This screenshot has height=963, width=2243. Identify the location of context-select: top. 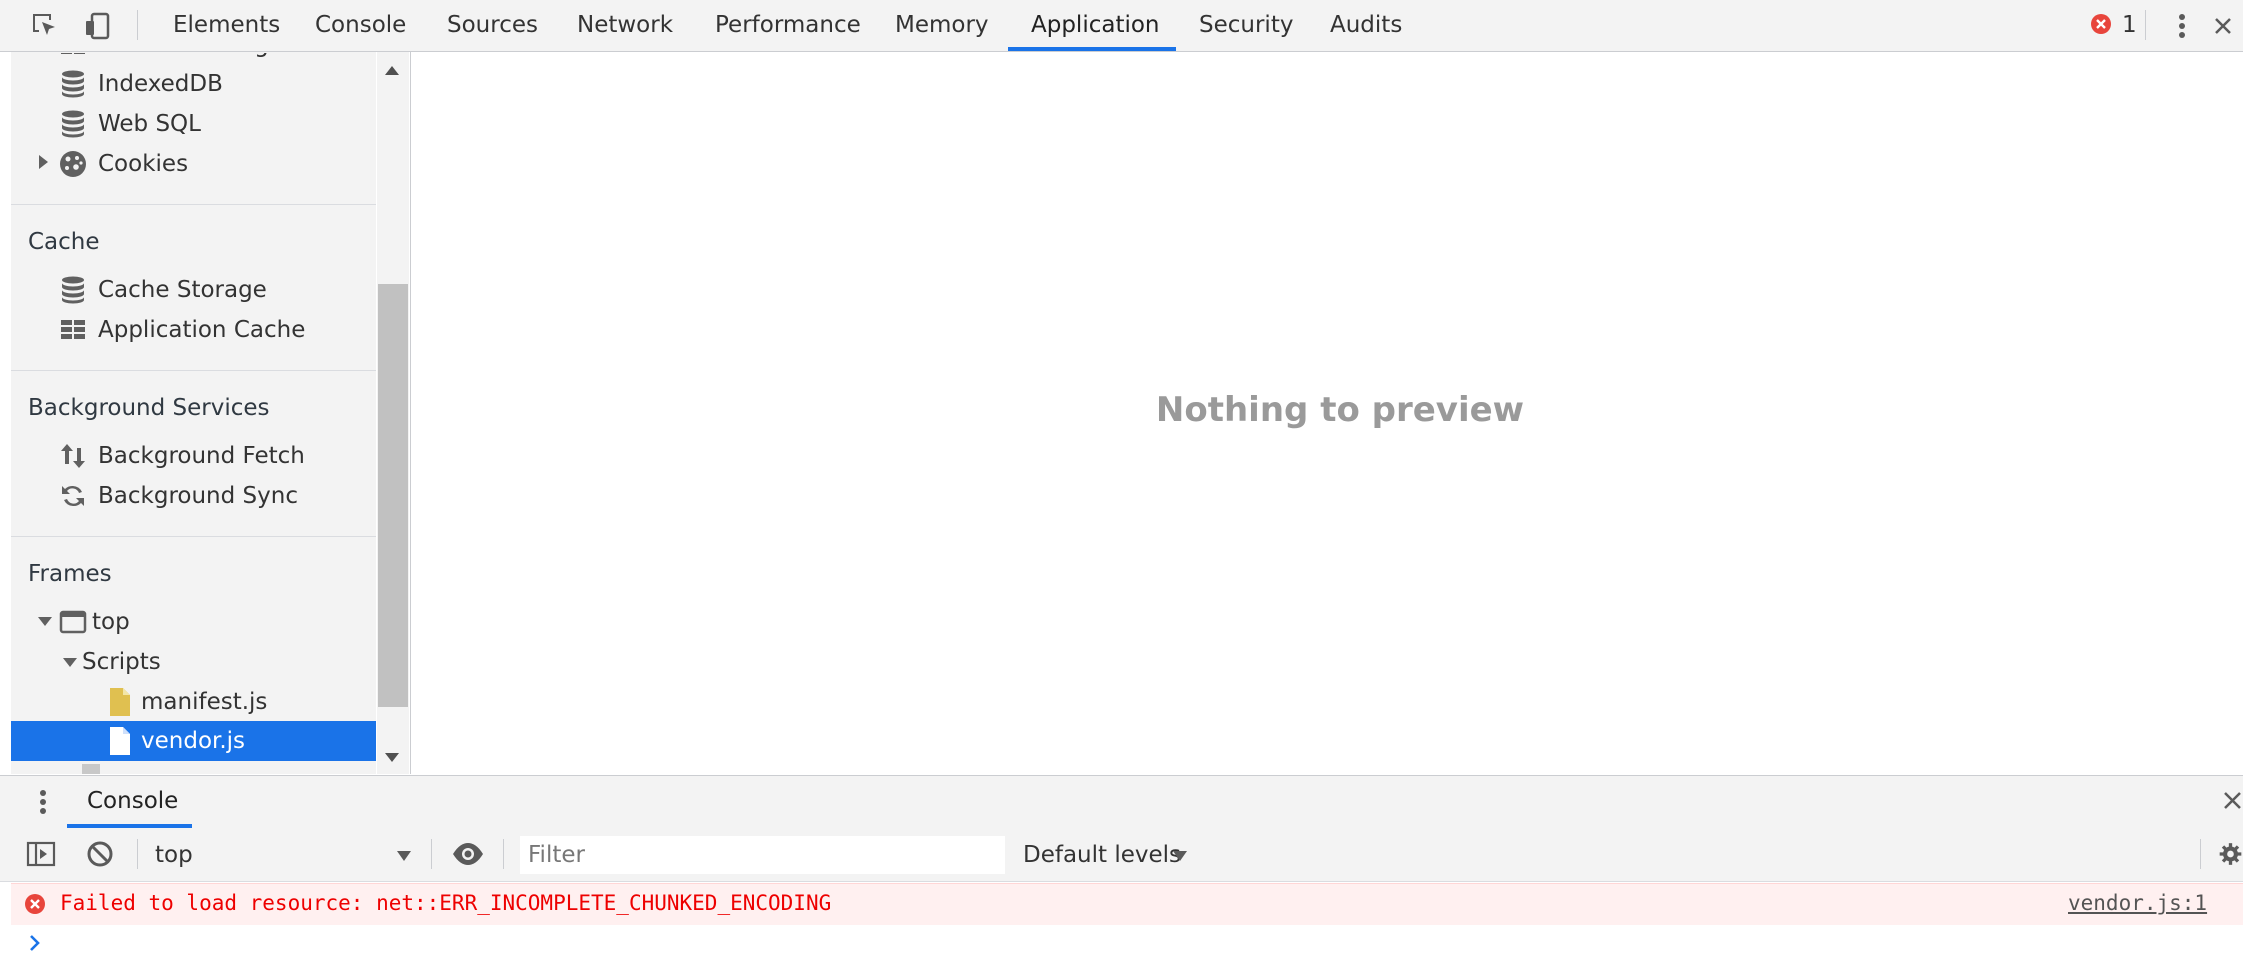
(174, 855).